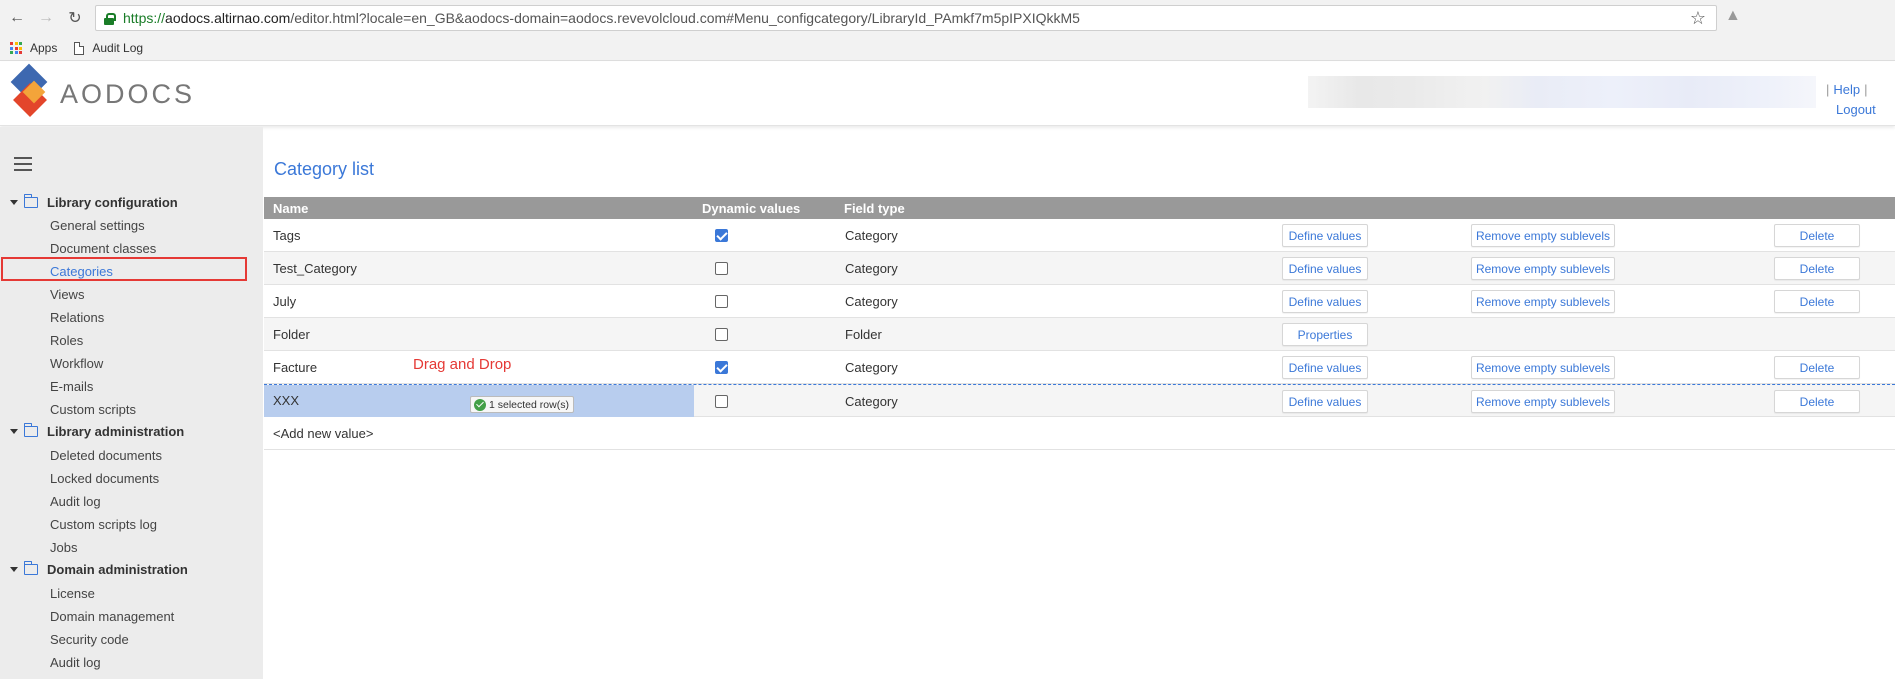 This screenshot has width=1895, height=679. What do you see at coordinates (947, 94) in the screenshot?
I see `app-header: AODOCS | Help | Logout` at bounding box center [947, 94].